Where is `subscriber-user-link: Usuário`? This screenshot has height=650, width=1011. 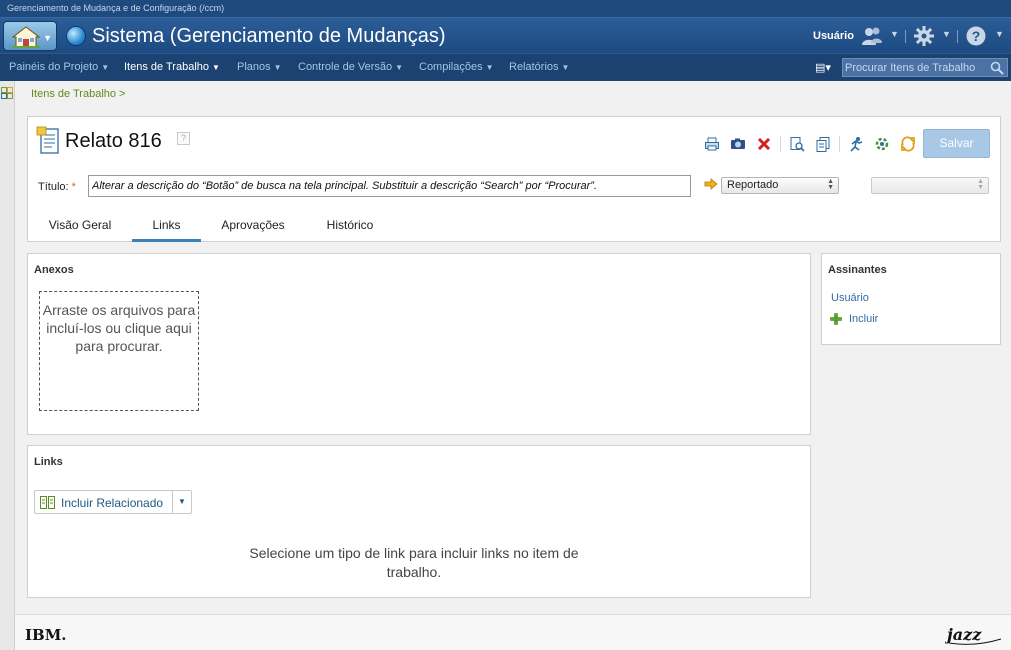
subscriber-user-link: Usuário is located at coordinates (850, 298).